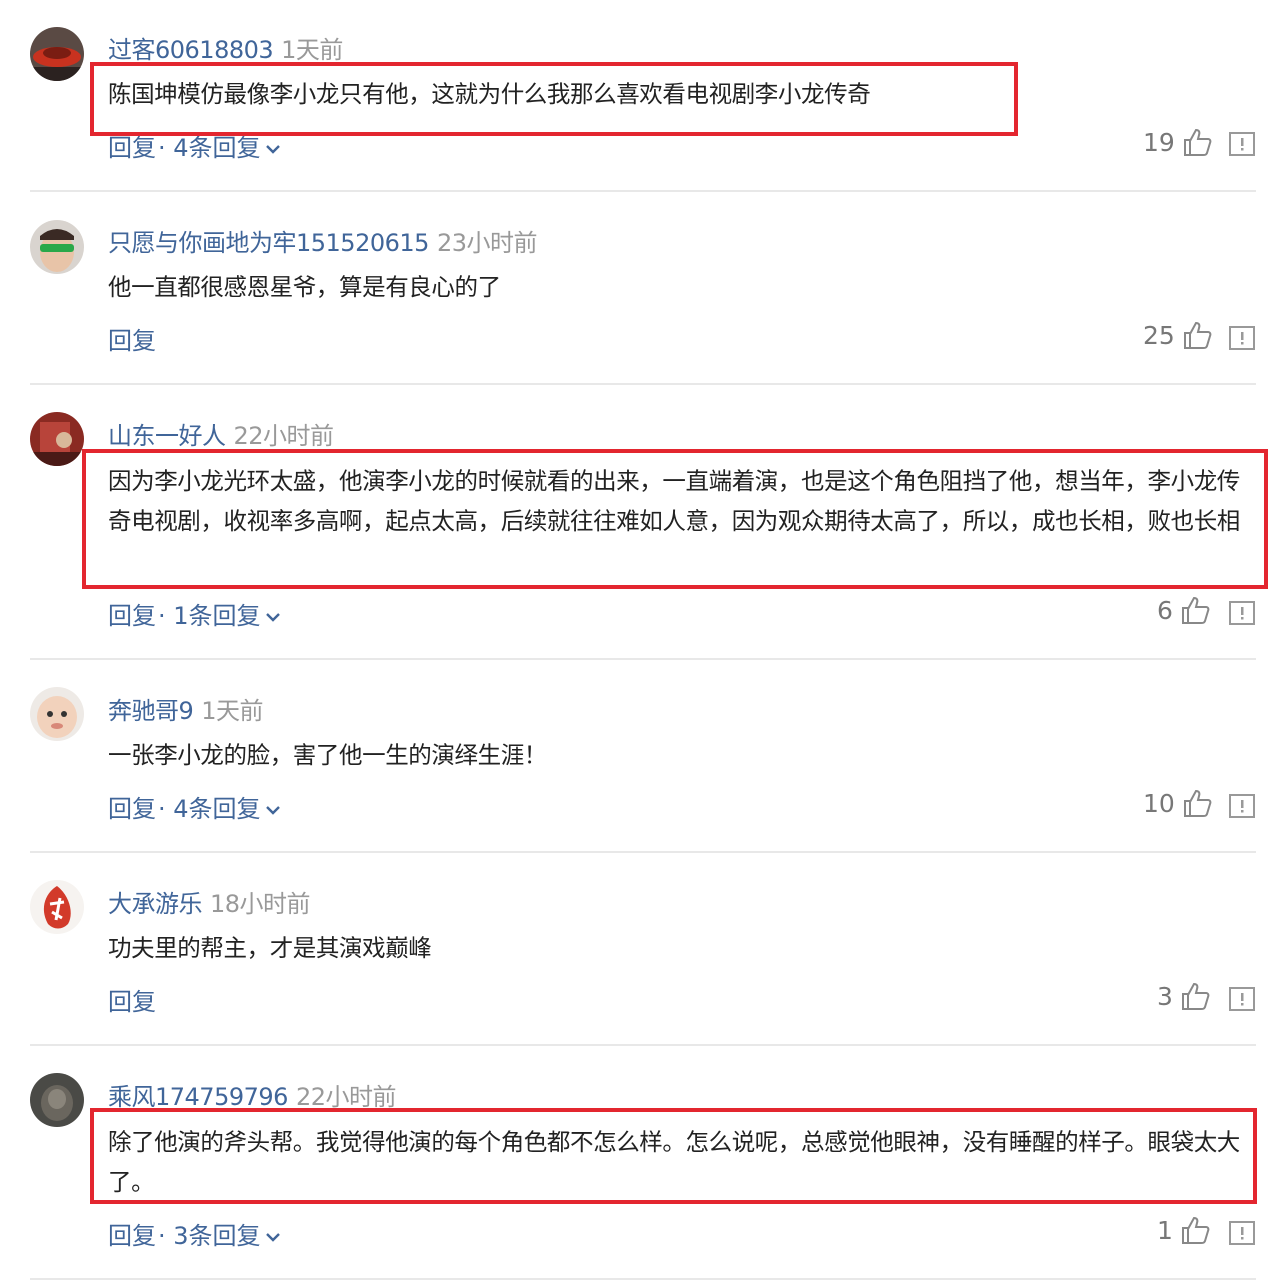  I want to click on comment-meta: 山东一好人 22小时前, so click(221, 433).